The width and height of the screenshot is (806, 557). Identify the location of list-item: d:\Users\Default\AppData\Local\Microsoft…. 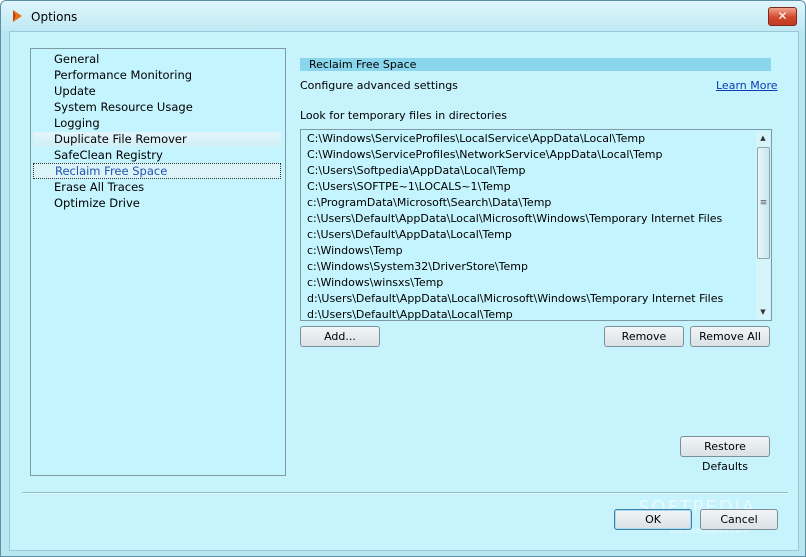
(515, 299).